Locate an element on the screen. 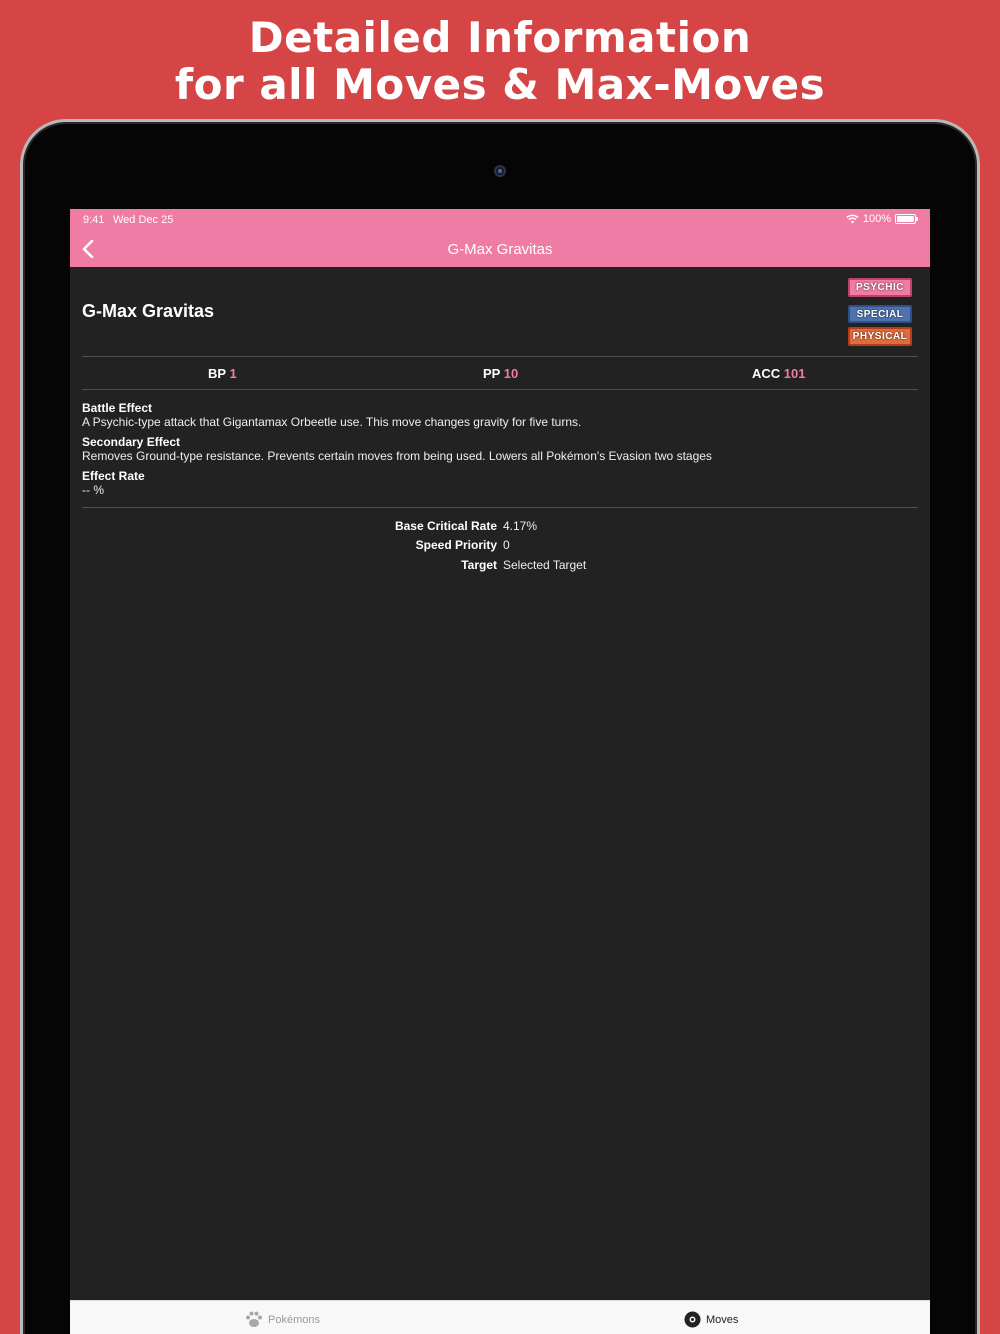 The width and height of the screenshot is (1000, 1334). info-label: Speed Priority is located at coordinates (456, 545).